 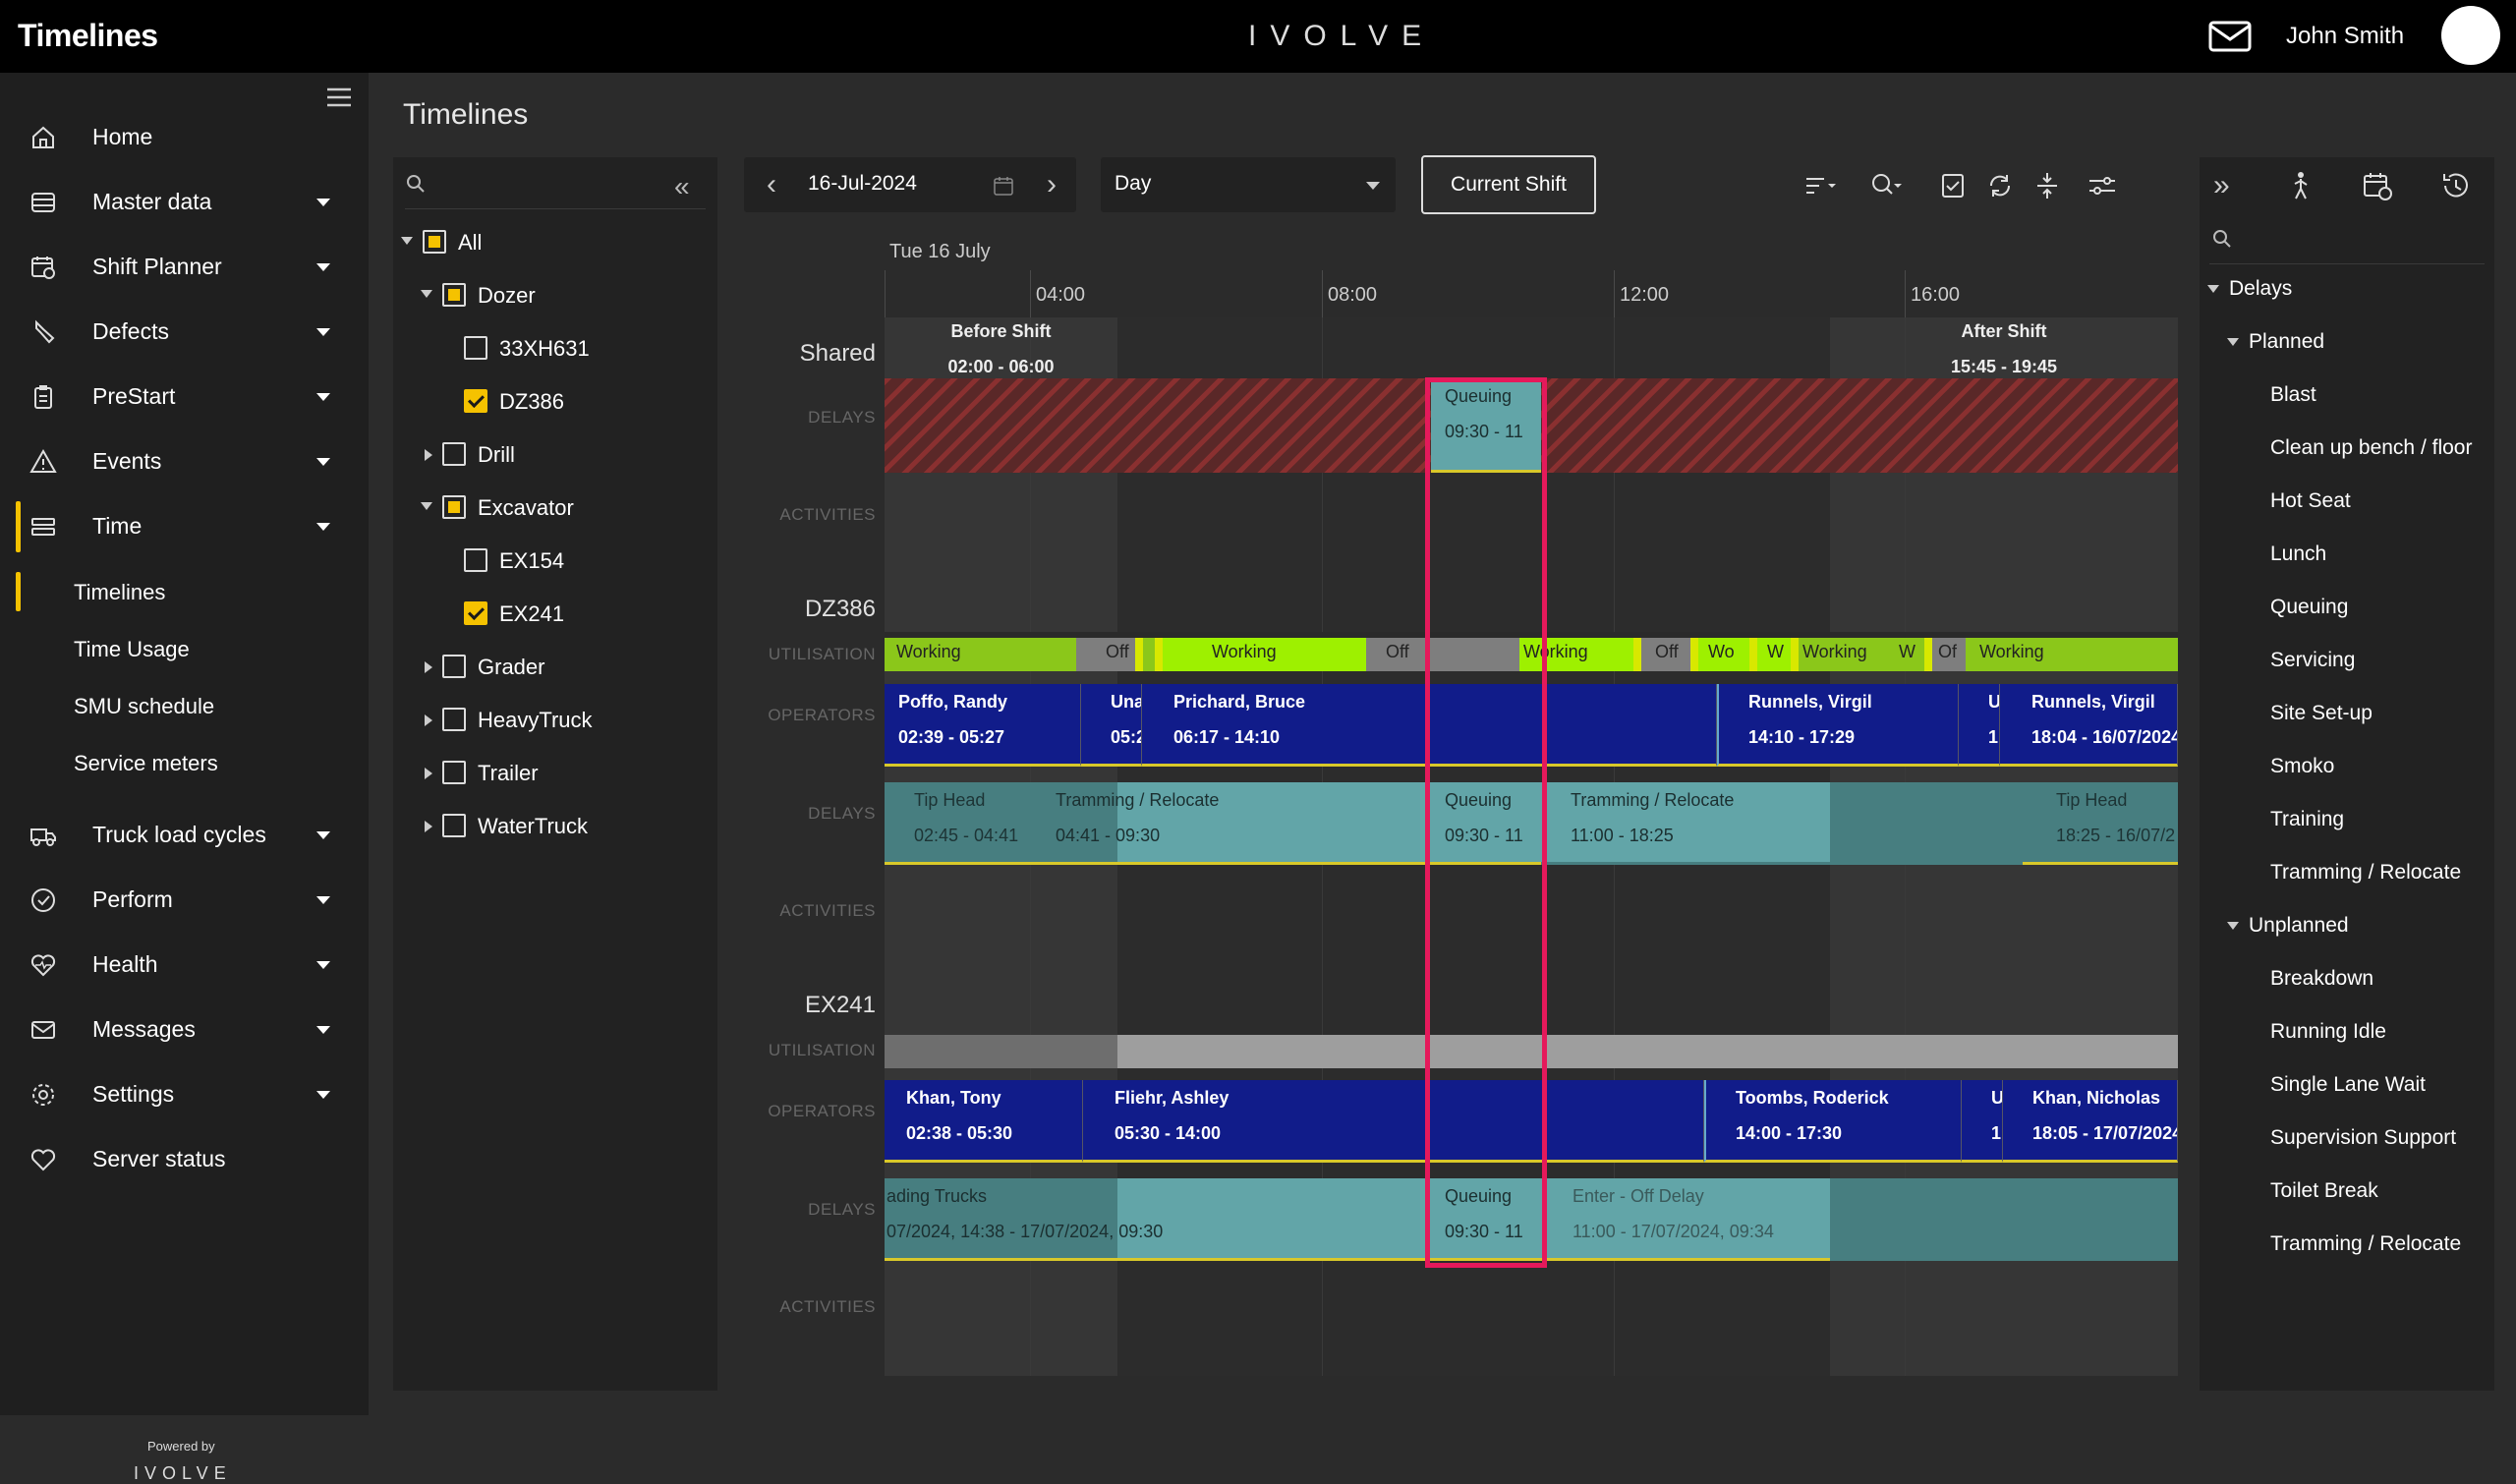 What do you see at coordinates (862, 184) in the screenshot?
I see `date-field: 16-Jul-2024` at bounding box center [862, 184].